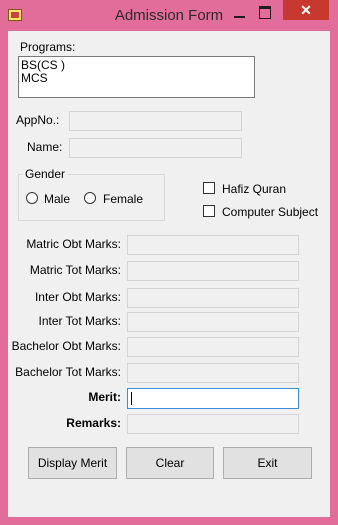  I want to click on matric-tot-label: Matric Tot Marks:, so click(75, 270).